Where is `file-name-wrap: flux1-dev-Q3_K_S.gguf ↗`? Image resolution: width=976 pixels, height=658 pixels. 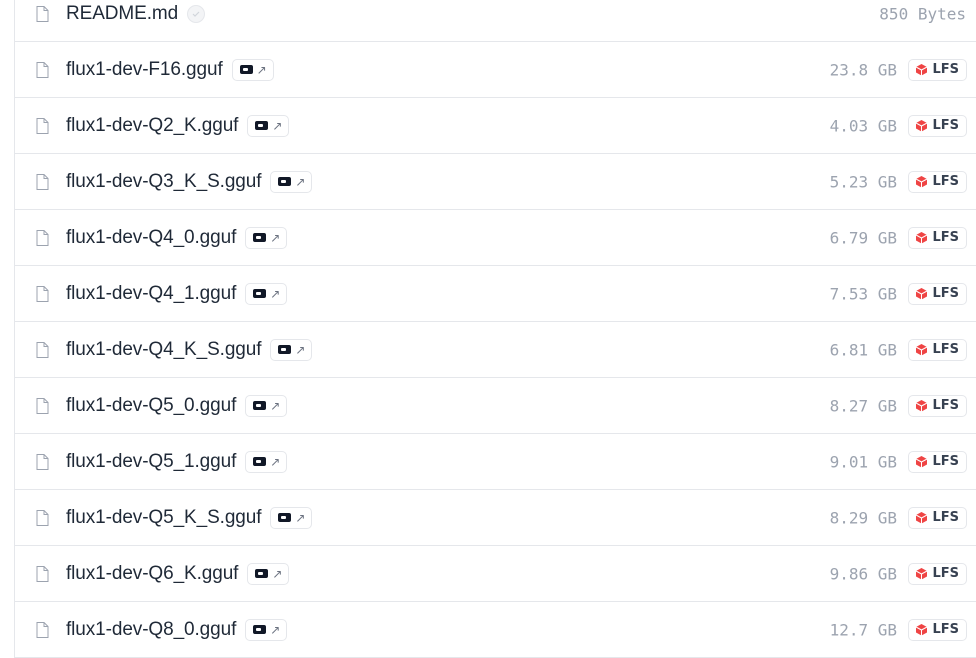 file-name-wrap: flux1-dev-Q3_K_S.gguf ↗ is located at coordinates (189, 181).